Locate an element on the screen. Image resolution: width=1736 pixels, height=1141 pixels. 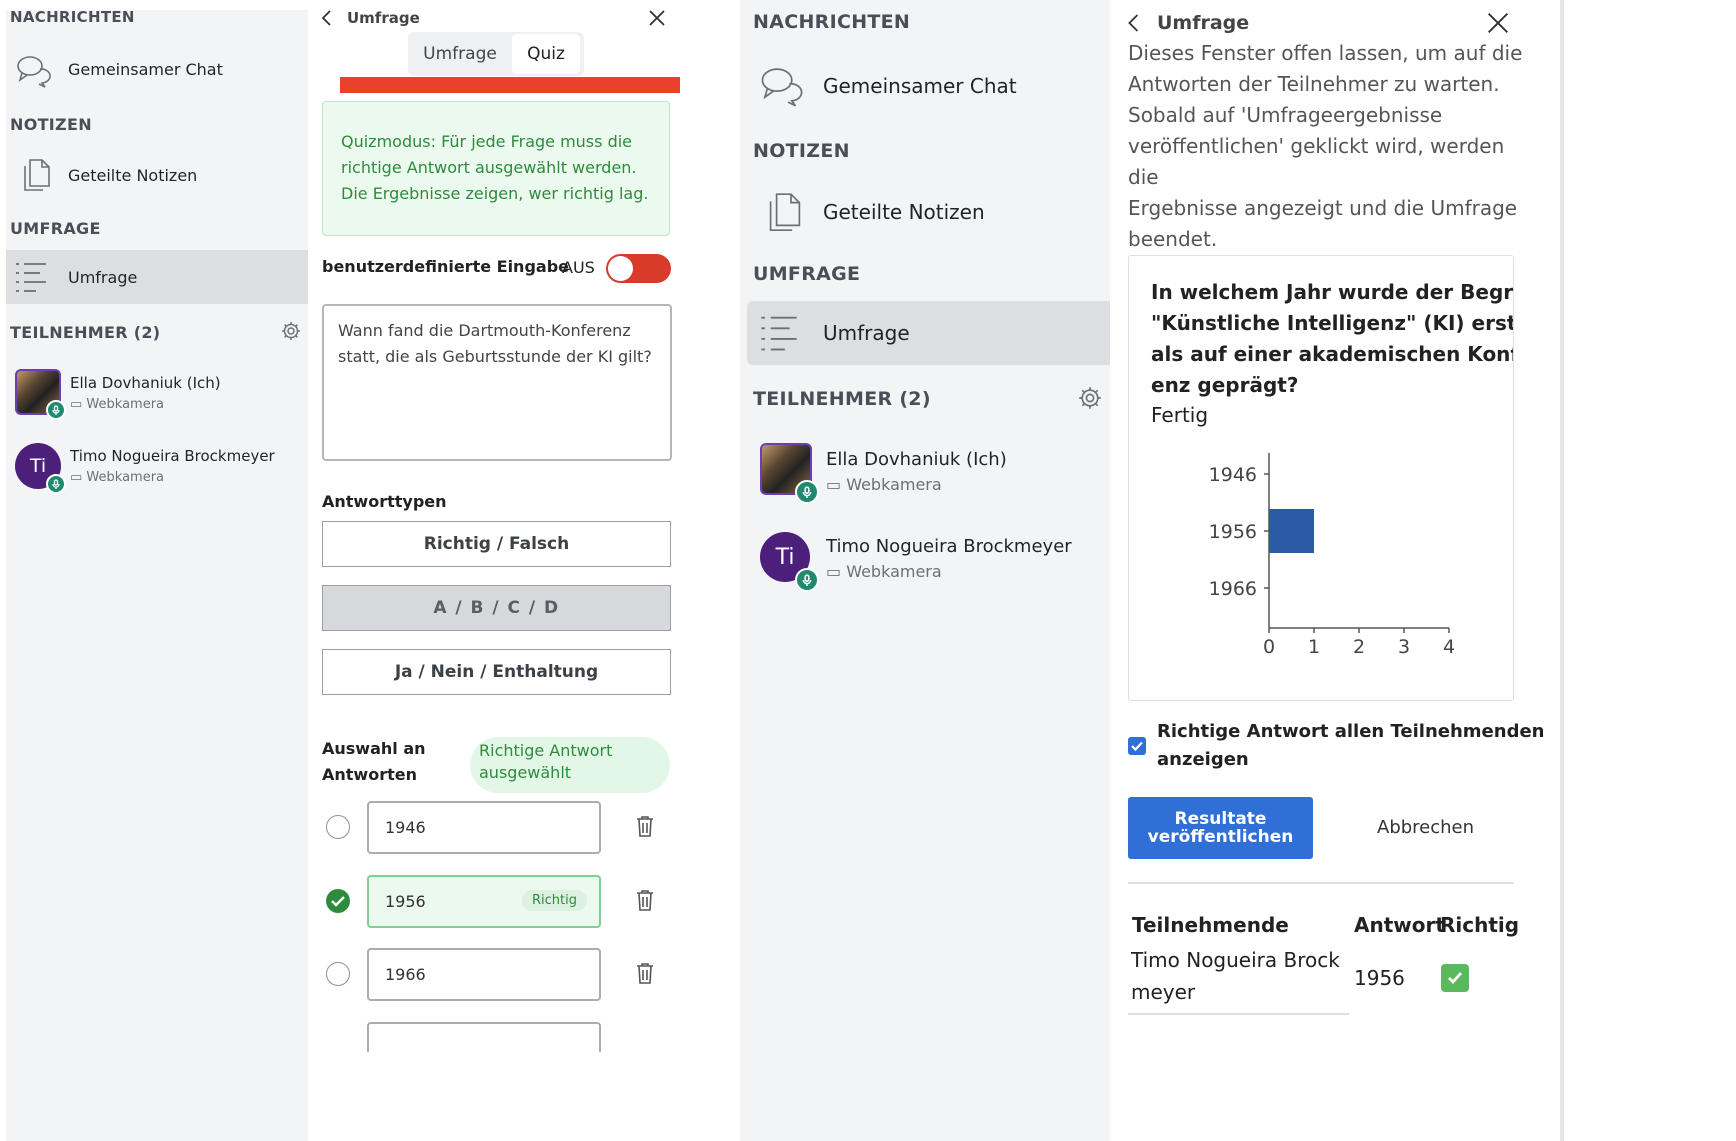
answer-type-yes-no-button: Ja / Nein / Enthaltung is located at coordinates (496, 672).